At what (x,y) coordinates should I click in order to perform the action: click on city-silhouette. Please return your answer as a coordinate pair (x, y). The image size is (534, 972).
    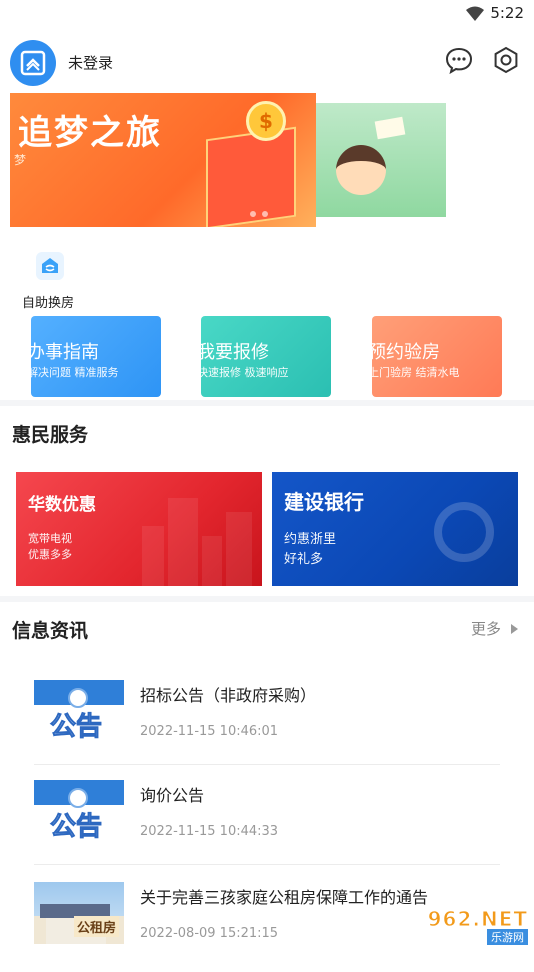
    Looking at the image, I should click on (197, 541).